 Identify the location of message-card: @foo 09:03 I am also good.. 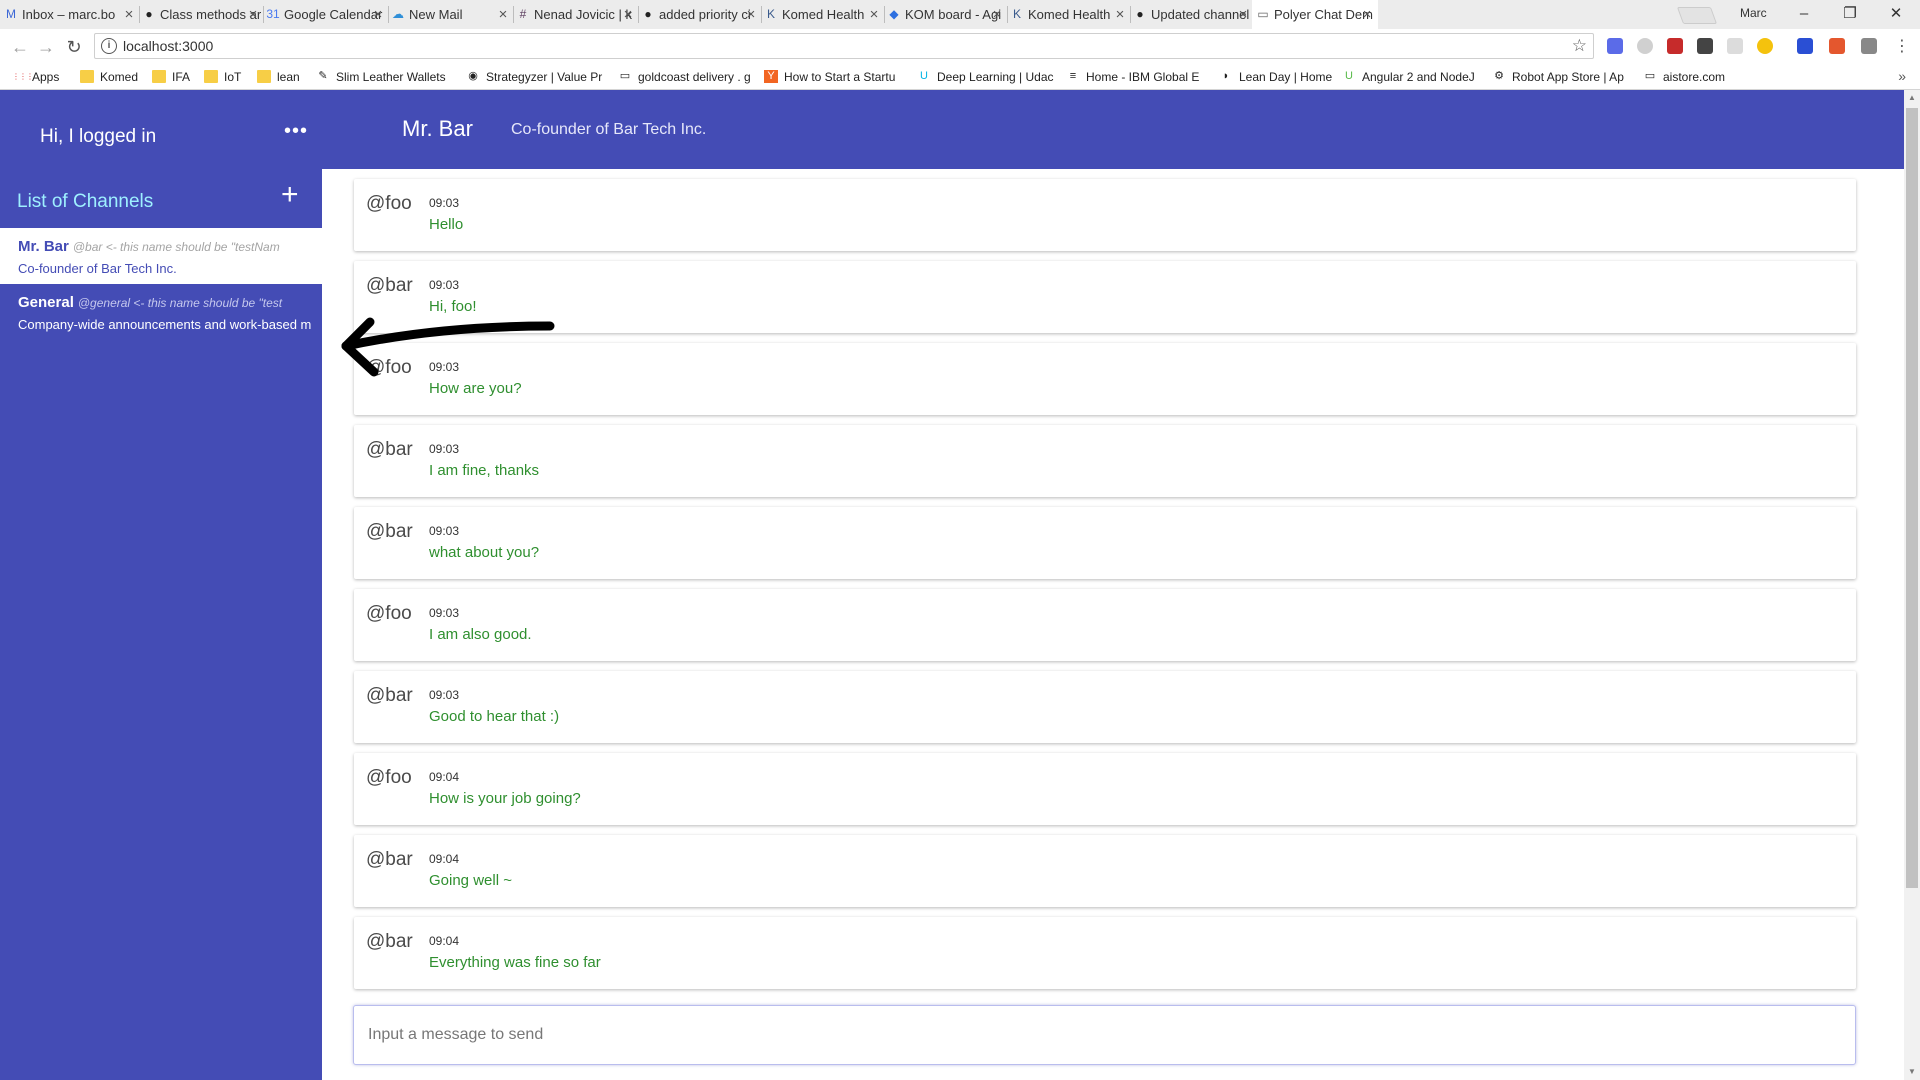
(1105, 625).